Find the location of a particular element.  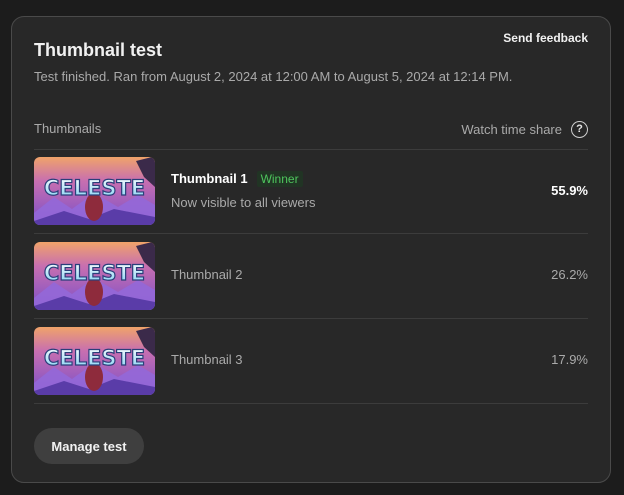

card-title: Thumbnail test is located at coordinates (98, 50).